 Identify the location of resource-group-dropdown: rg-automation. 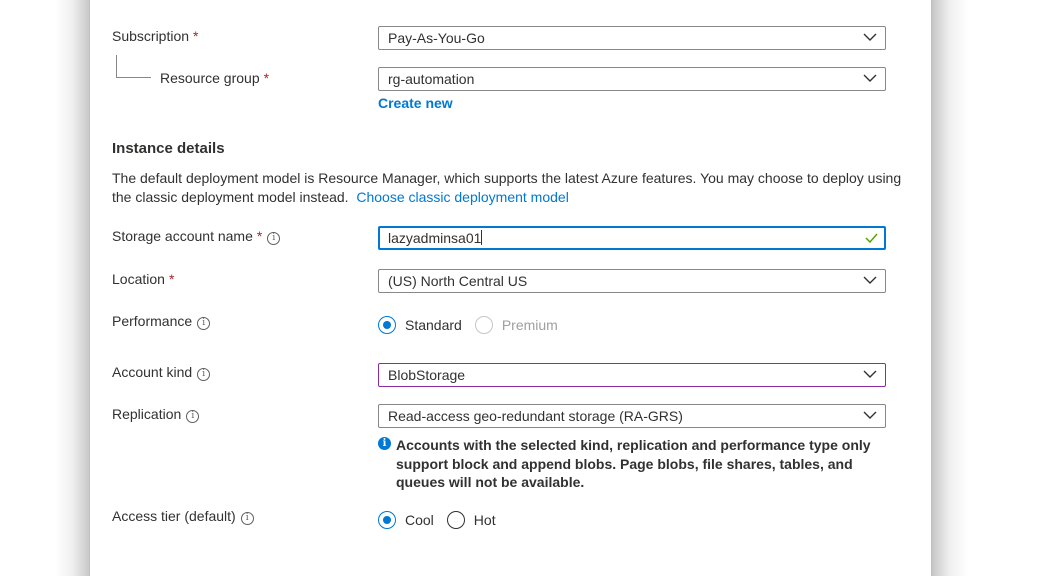
(632, 79).